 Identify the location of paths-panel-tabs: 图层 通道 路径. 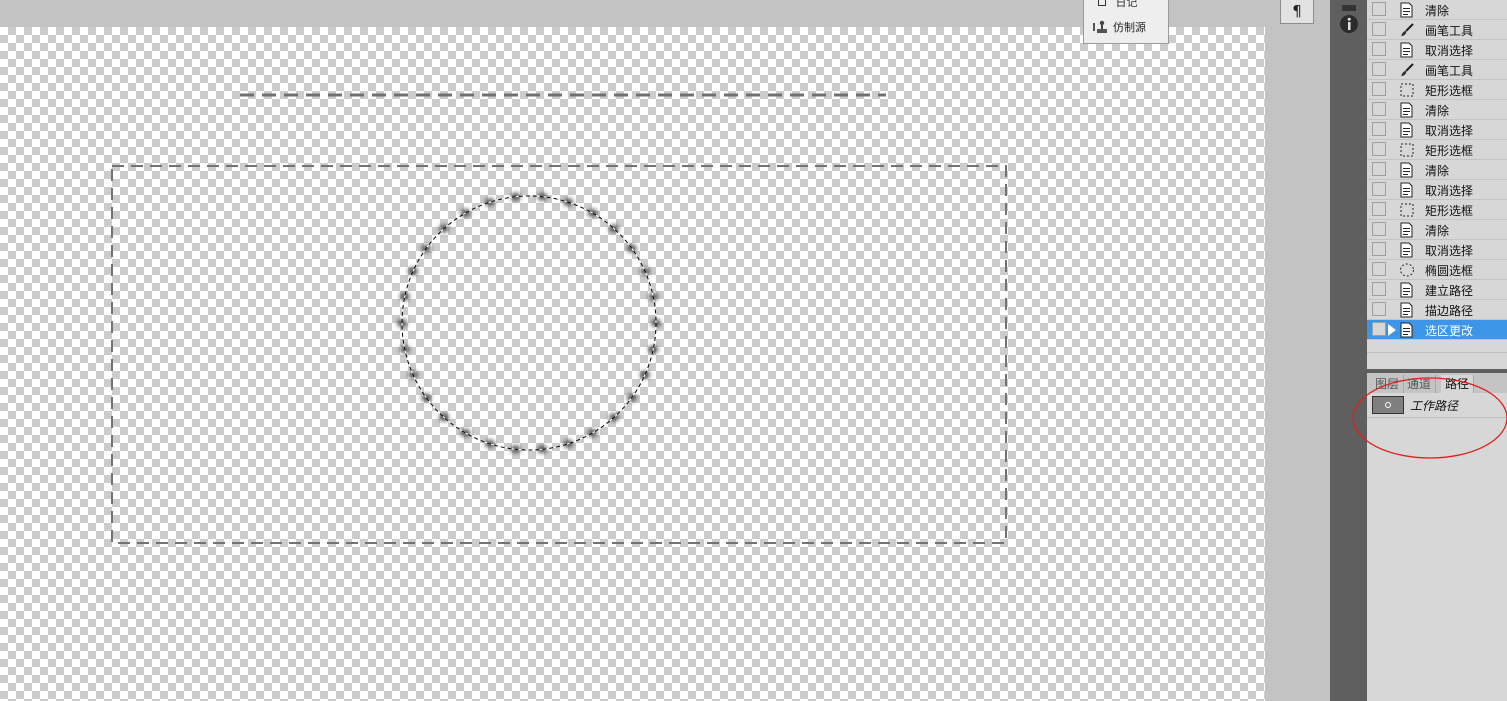
(1437, 383).